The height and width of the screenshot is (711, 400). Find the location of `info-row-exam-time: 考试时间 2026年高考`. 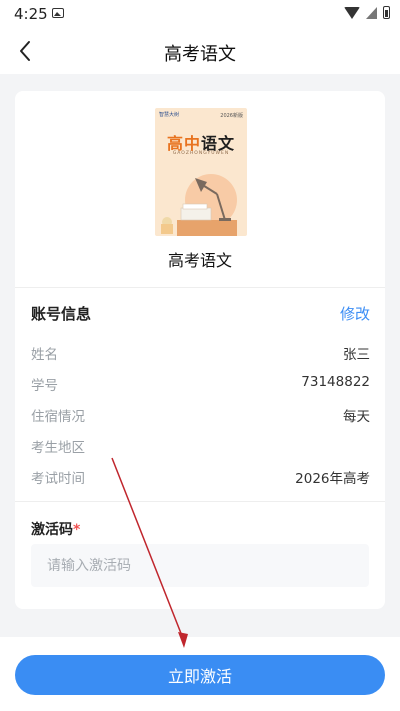

info-row-exam-time: 考试时间 2026年高考 is located at coordinates (200, 477).